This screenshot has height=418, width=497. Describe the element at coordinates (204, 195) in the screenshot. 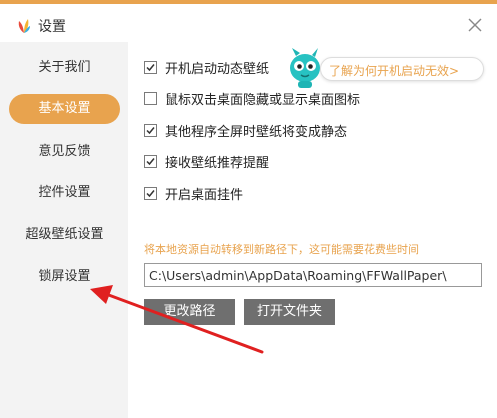

I see `option-label: 开启桌面挂件` at that location.